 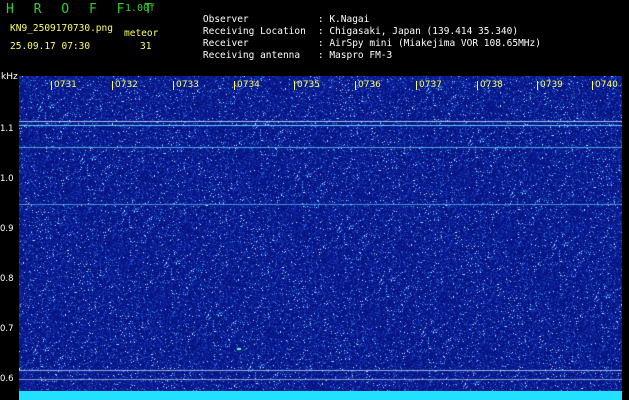 I want to click on time-label-0734: 0734, so click(x=248, y=85).